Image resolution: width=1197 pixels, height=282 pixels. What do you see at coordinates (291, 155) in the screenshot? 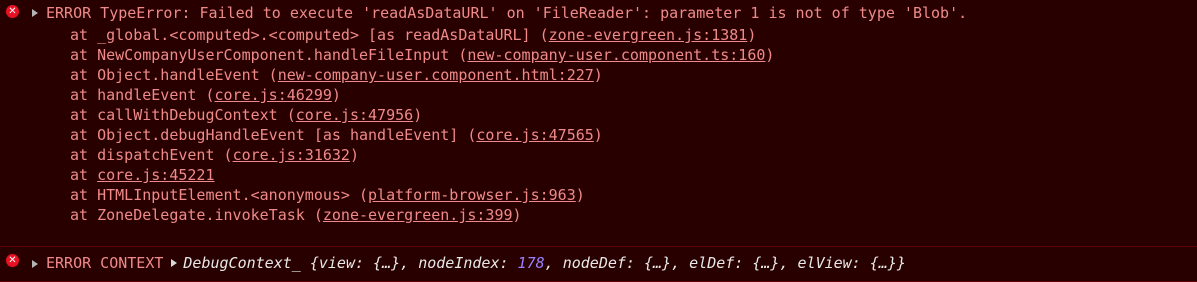
I see `source-link: core.js:31632` at bounding box center [291, 155].